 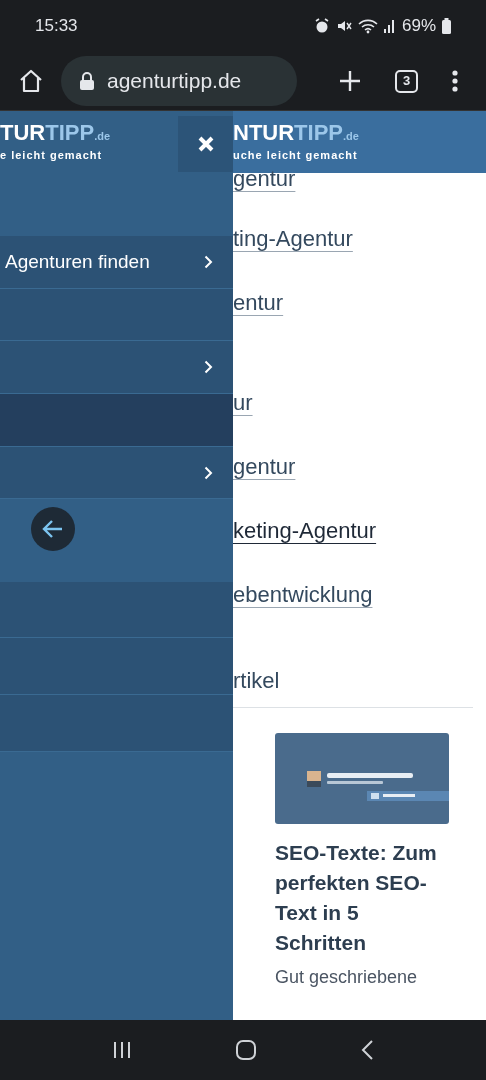 I want to click on mute-icon, so click(x=343, y=26).